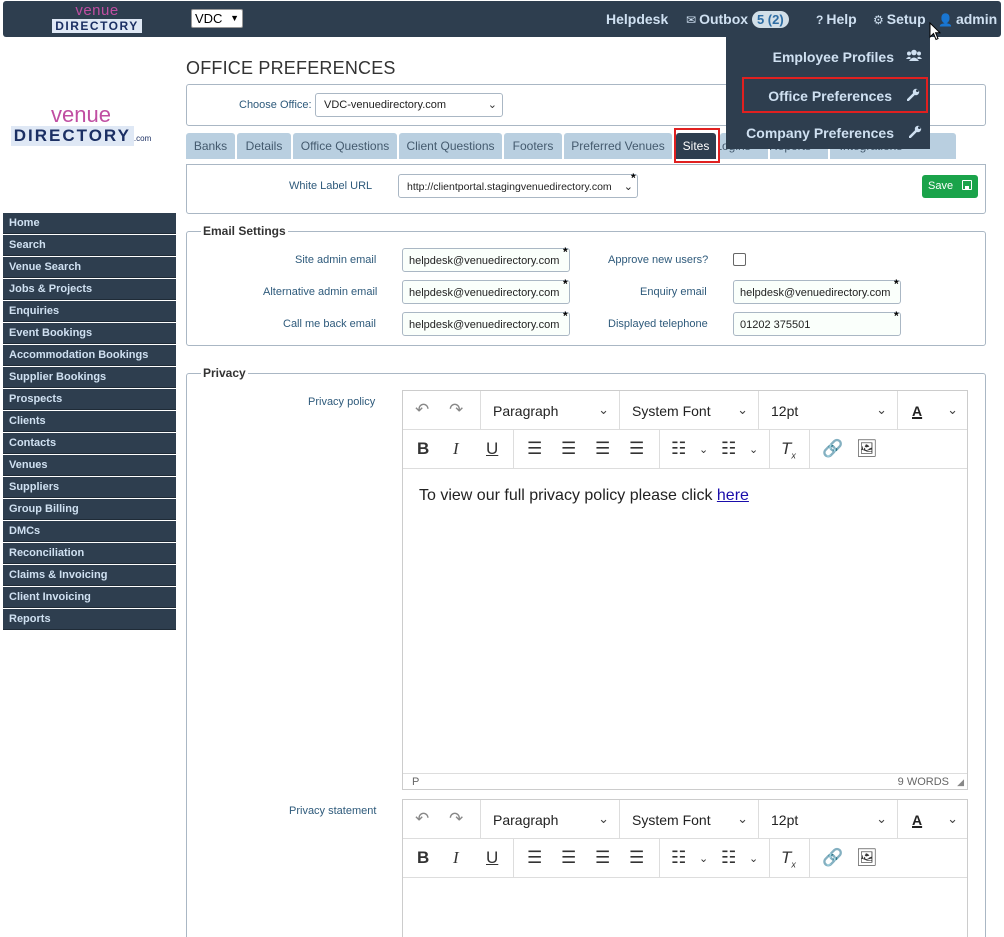 The width and height of the screenshot is (1004, 937). Describe the element at coordinates (89, 333) in the screenshot. I see `sidebar-item-event-bookings: Event Bookings` at that location.